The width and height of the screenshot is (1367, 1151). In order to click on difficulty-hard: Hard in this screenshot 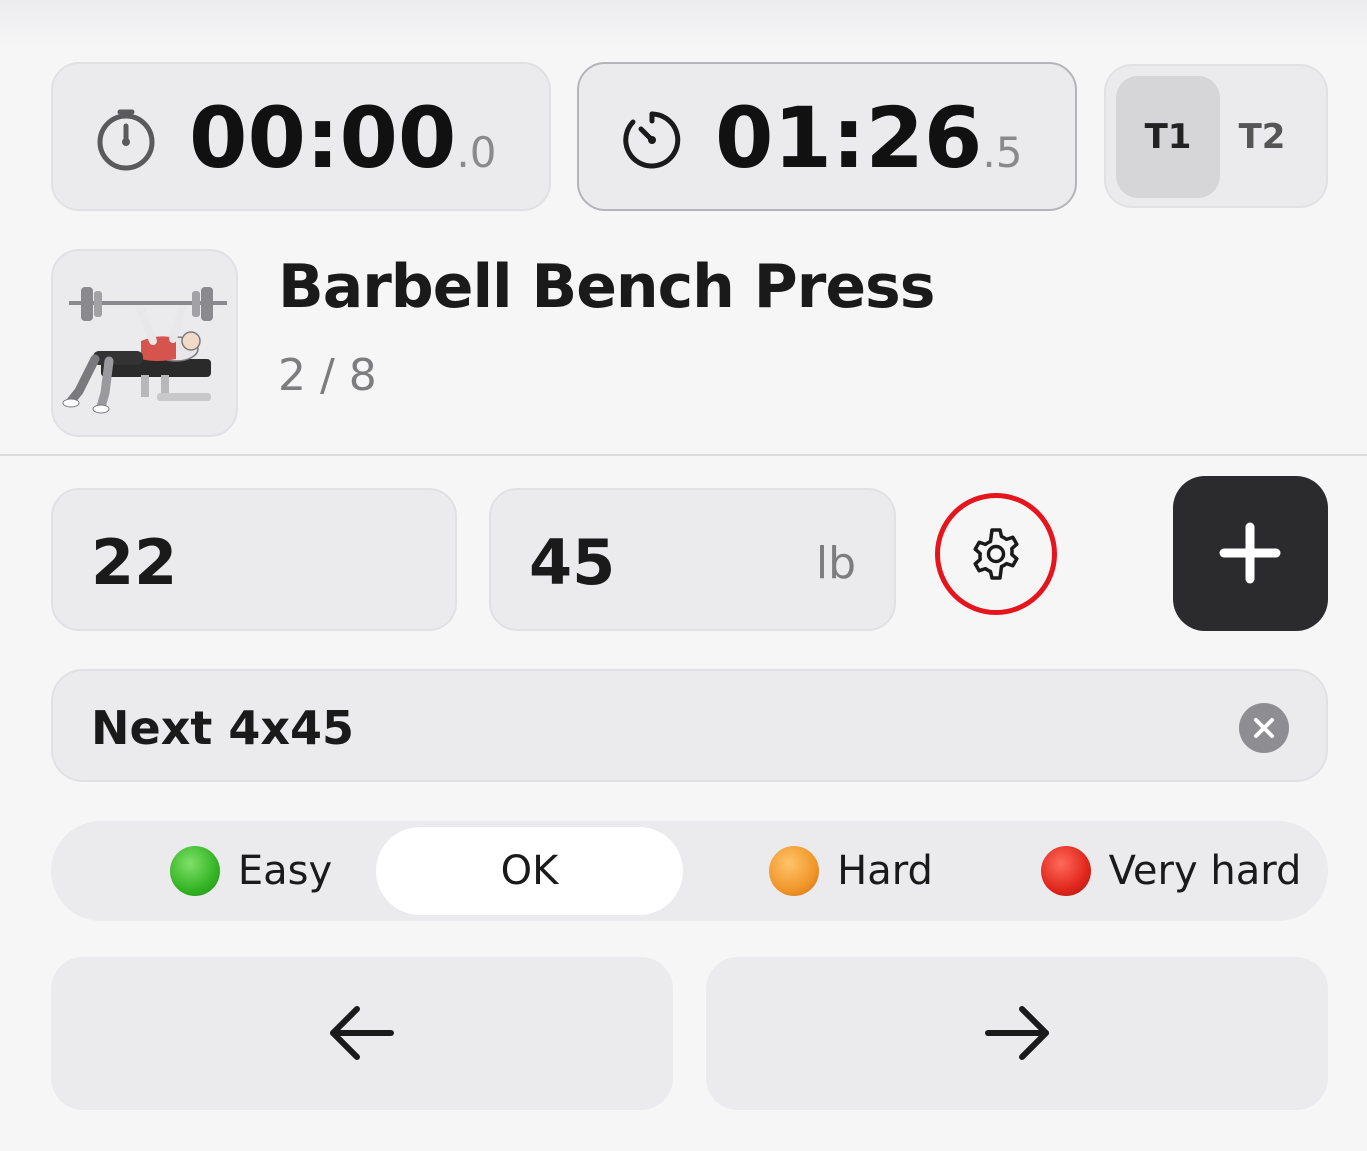, I will do `click(851, 871)`.